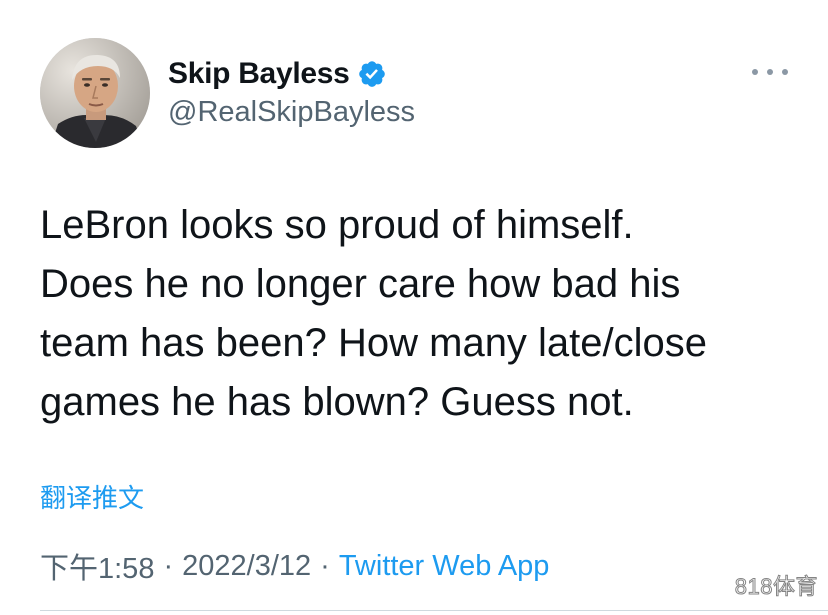  I want to click on avatar-image, so click(95, 93).